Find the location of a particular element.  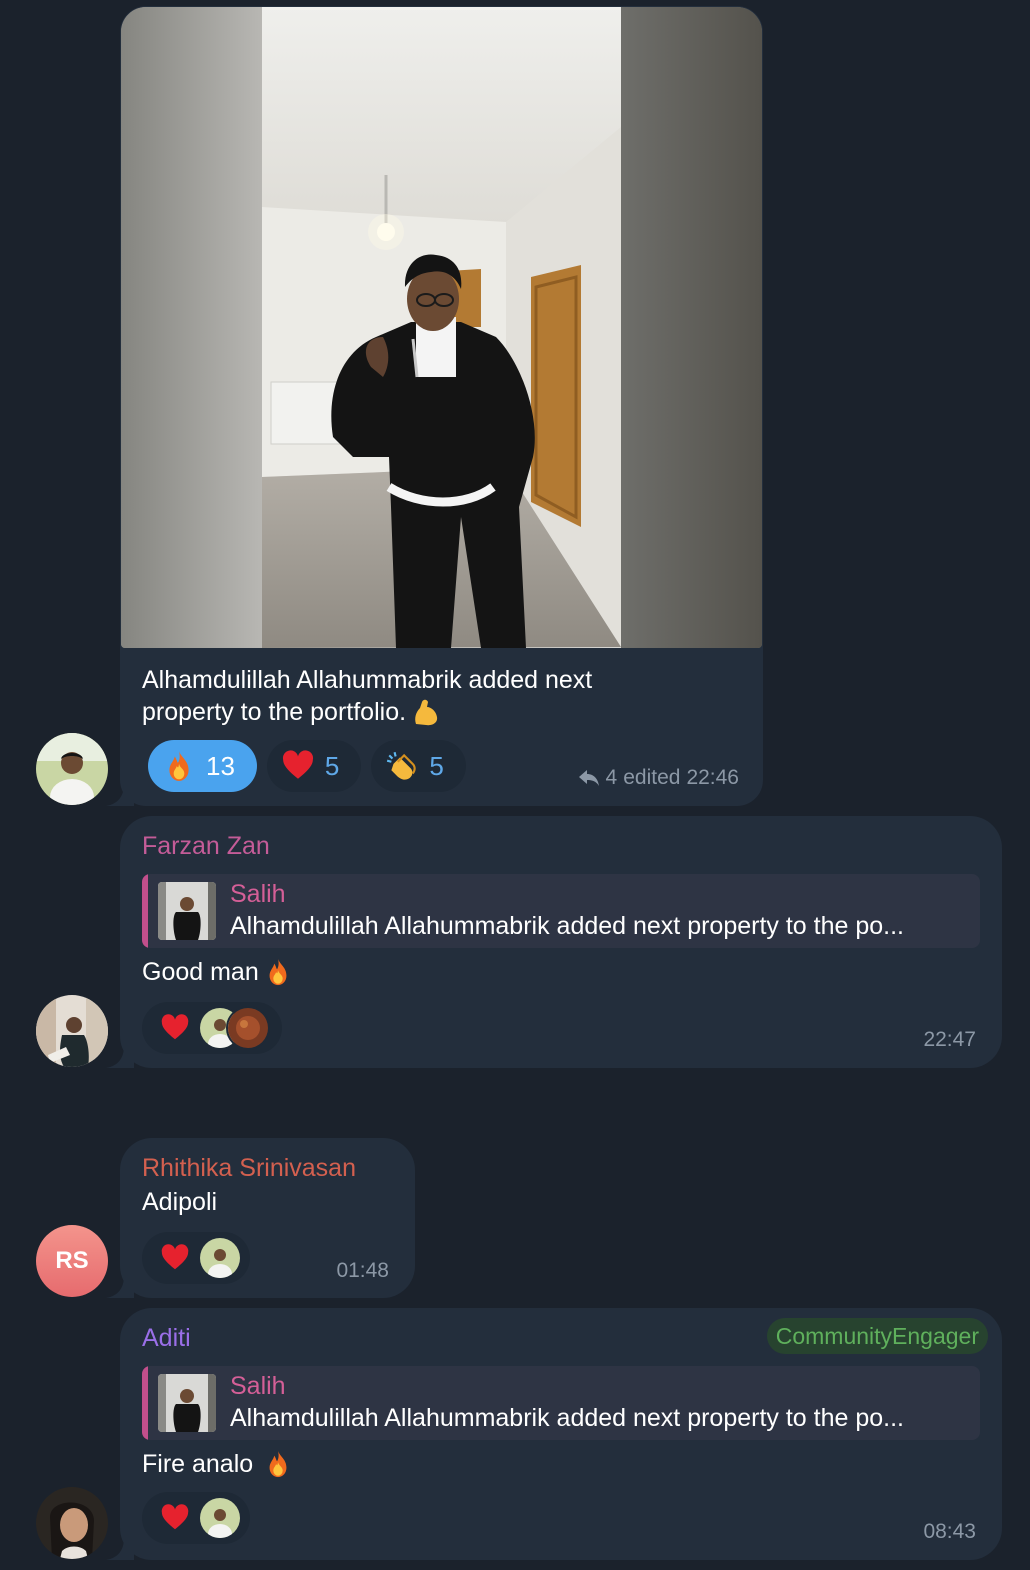

reaction-clap-count: 5 is located at coordinates (436, 765).